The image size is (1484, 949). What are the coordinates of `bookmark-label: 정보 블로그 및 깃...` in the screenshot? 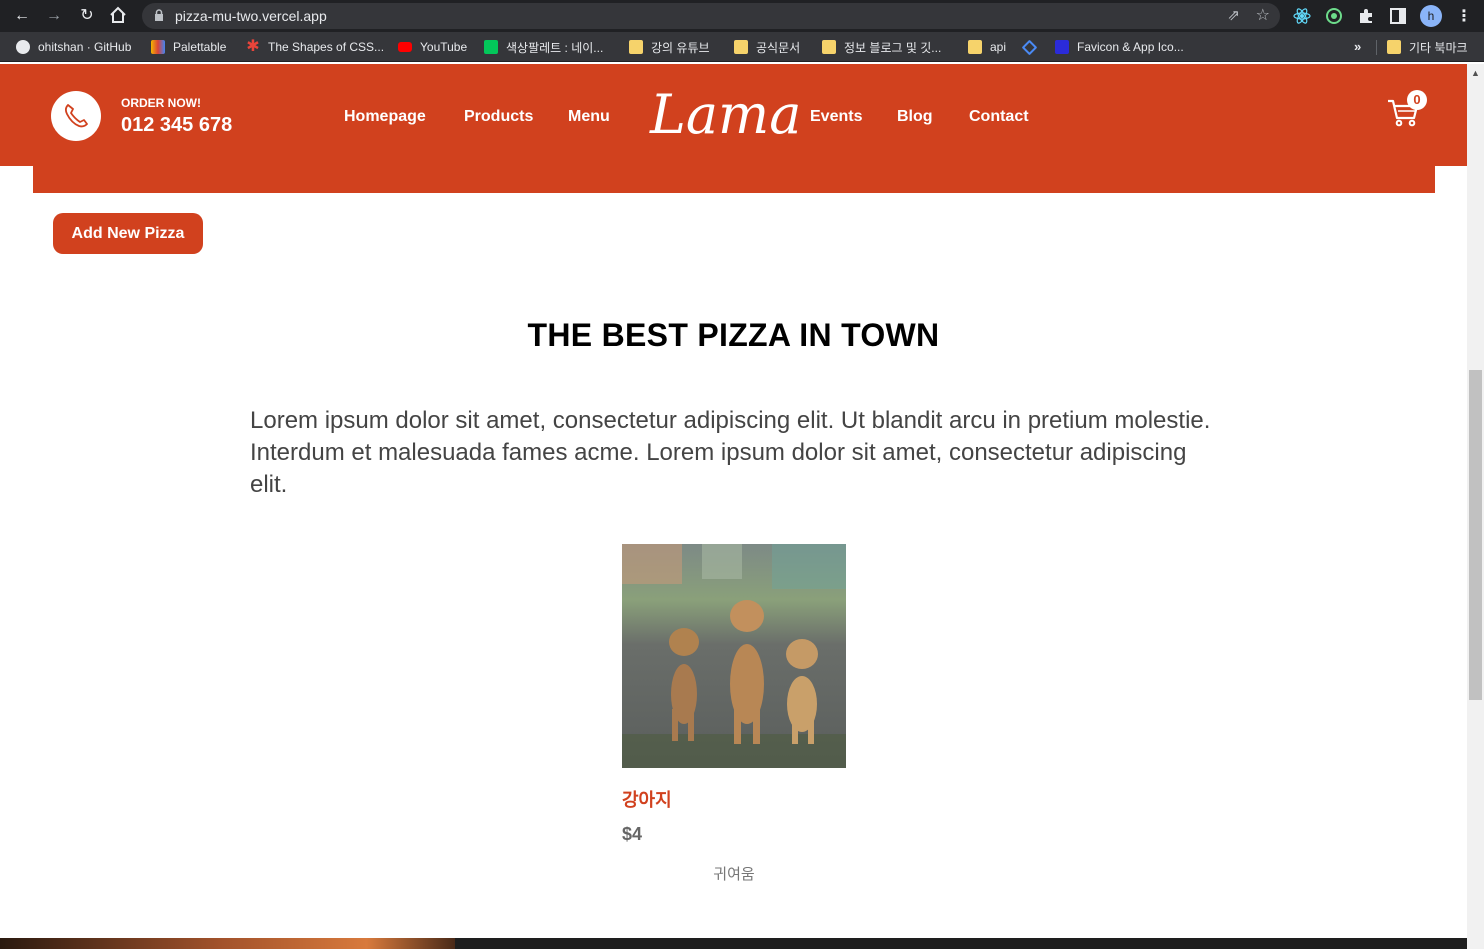 It's located at (893, 47).